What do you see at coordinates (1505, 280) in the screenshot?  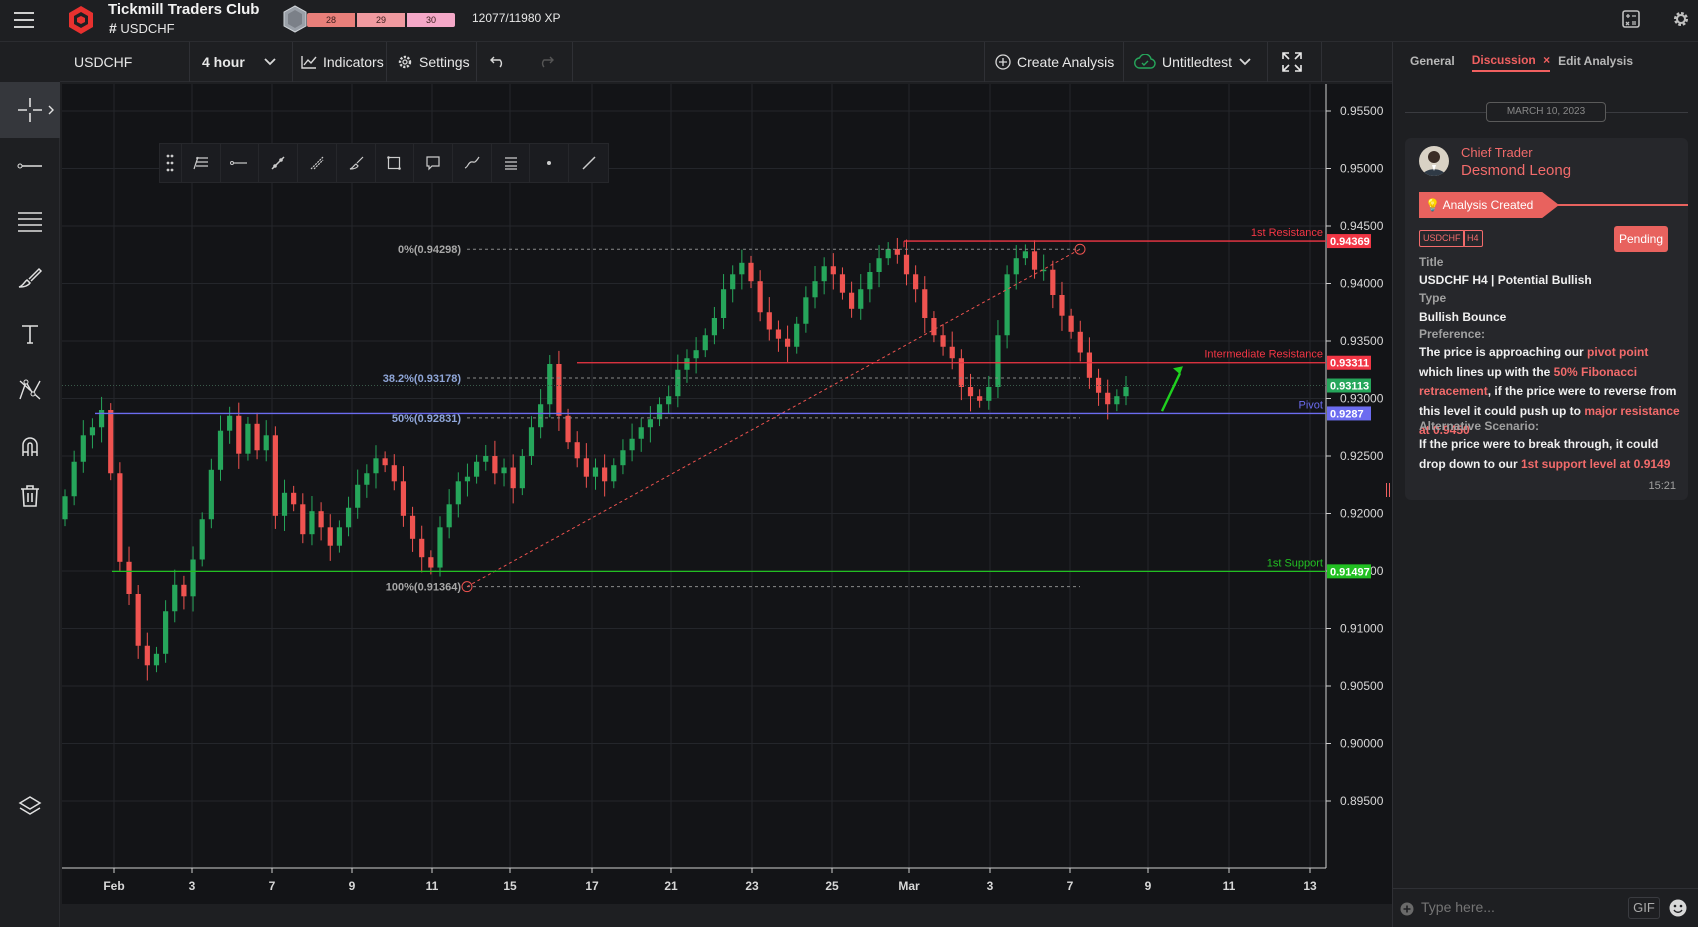 I see `title-value: USDCHF H4 | Potential Bullish` at bounding box center [1505, 280].